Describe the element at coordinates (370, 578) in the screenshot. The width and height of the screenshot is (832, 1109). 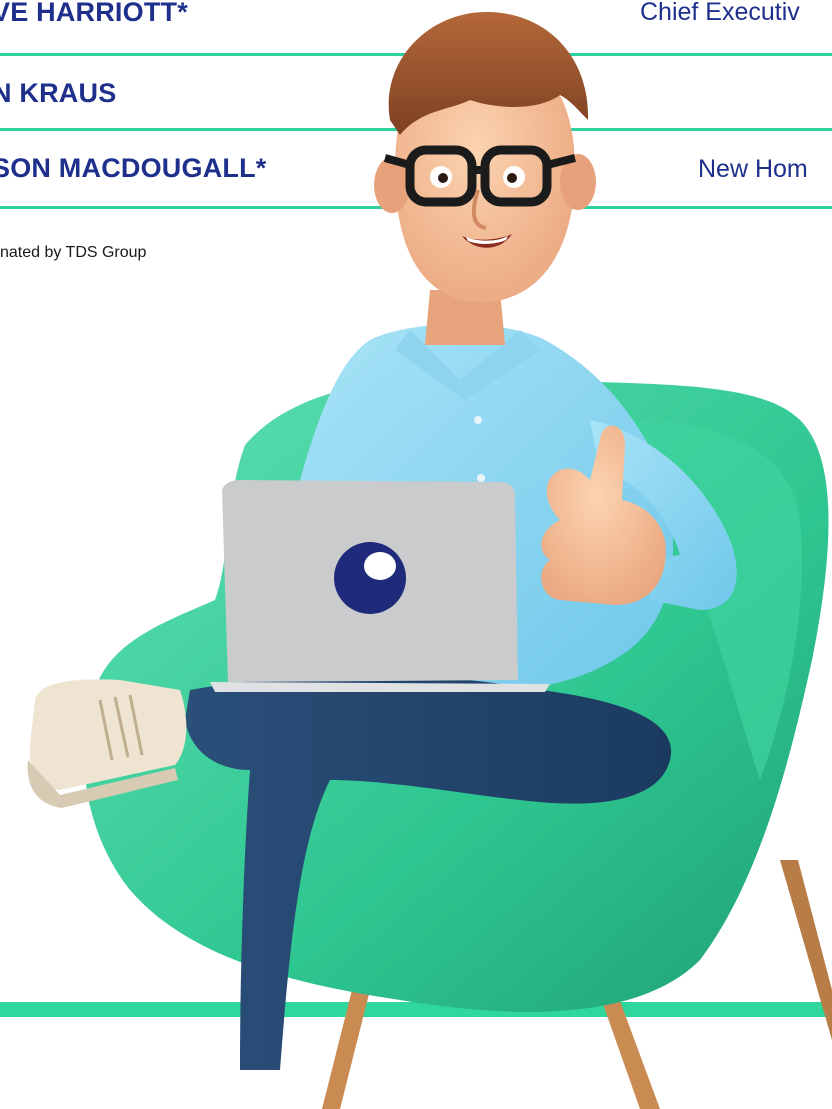
I see `tds-logo-icon` at that location.